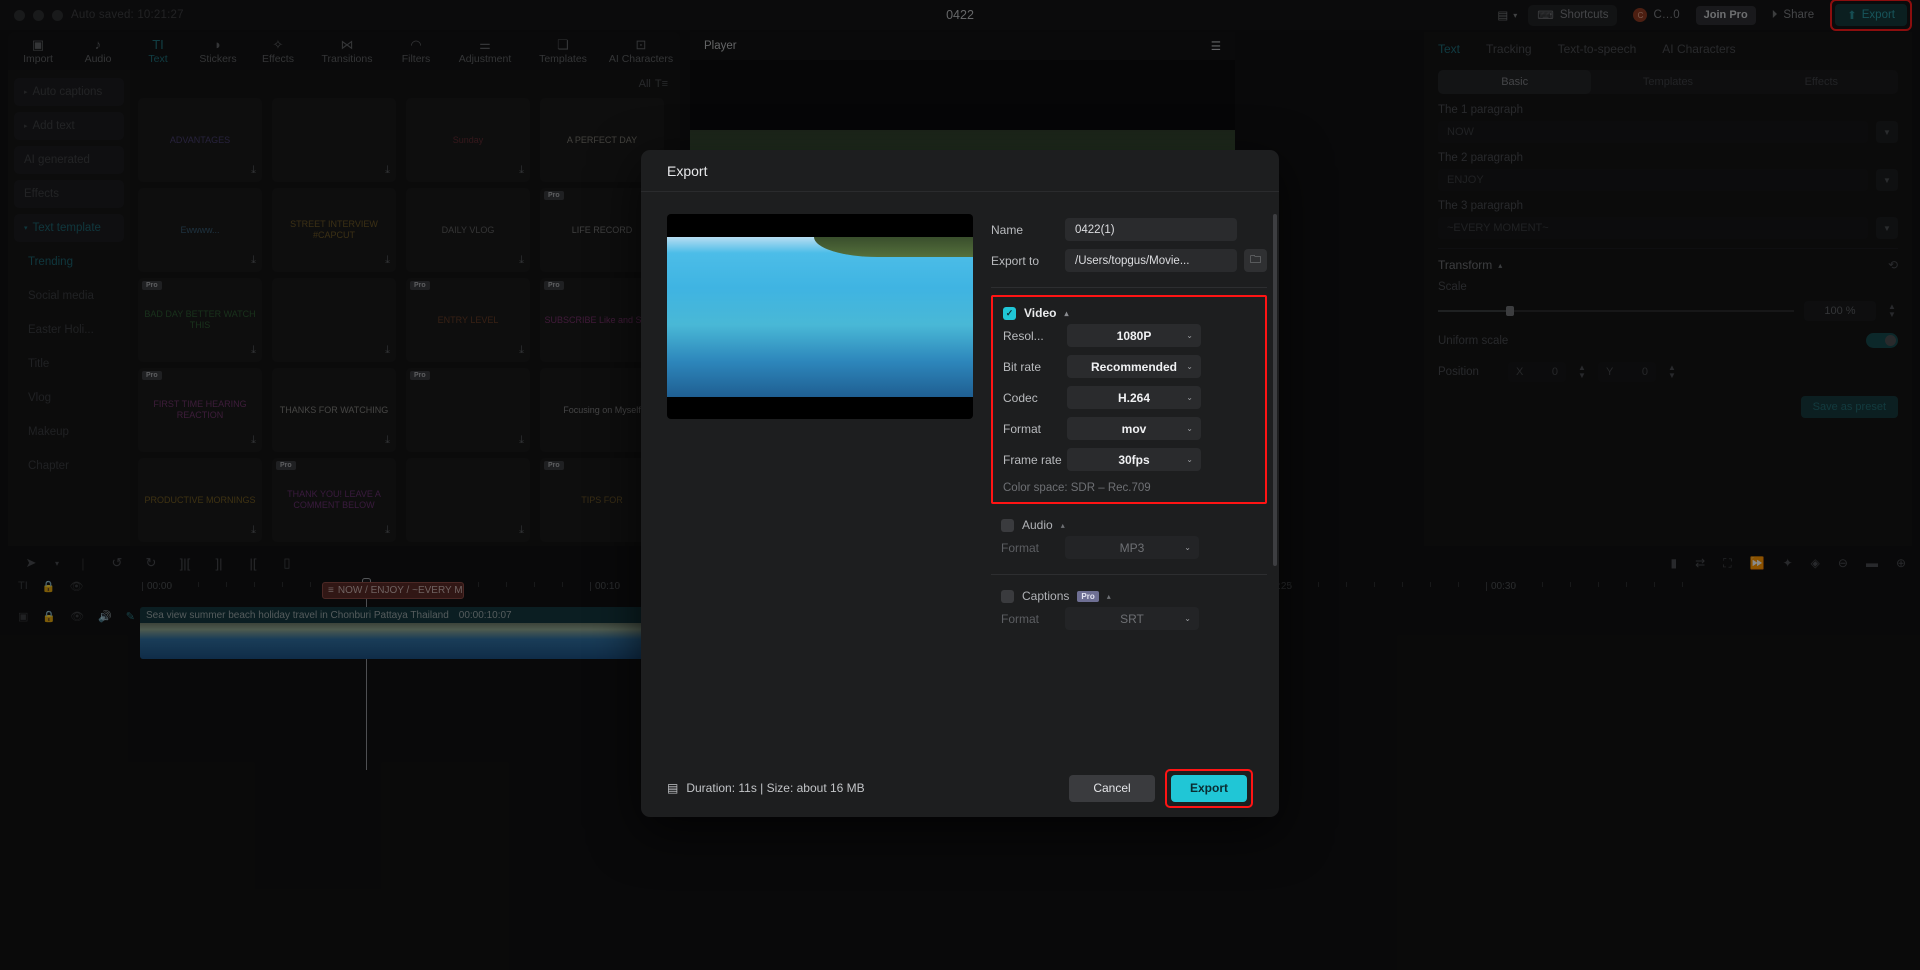 The width and height of the screenshot is (1920, 970). Describe the element at coordinates (1020, 618) in the screenshot. I see `captions-format-label: Format` at that location.